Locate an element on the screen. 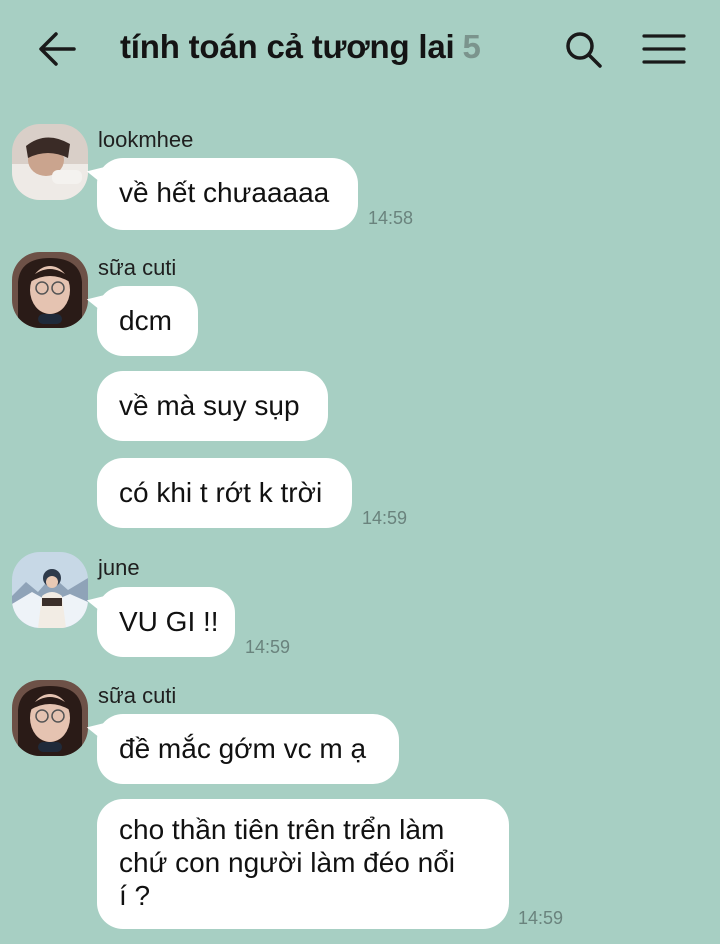 The image size is (720, 944). arrow-left-icon is located at coordinates (57, 49).